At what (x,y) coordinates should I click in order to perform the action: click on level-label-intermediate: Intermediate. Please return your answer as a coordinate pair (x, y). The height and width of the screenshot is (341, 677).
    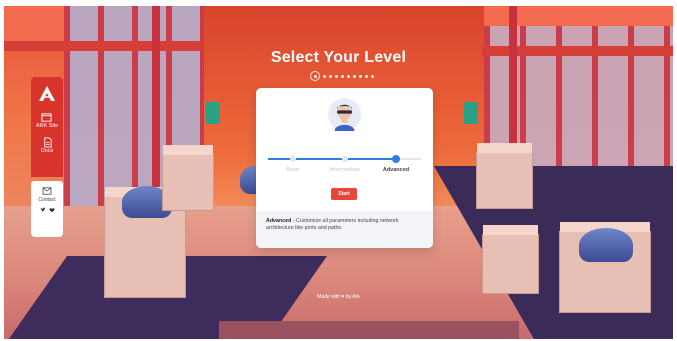
    Looking at the image, I should click on (345, 170).